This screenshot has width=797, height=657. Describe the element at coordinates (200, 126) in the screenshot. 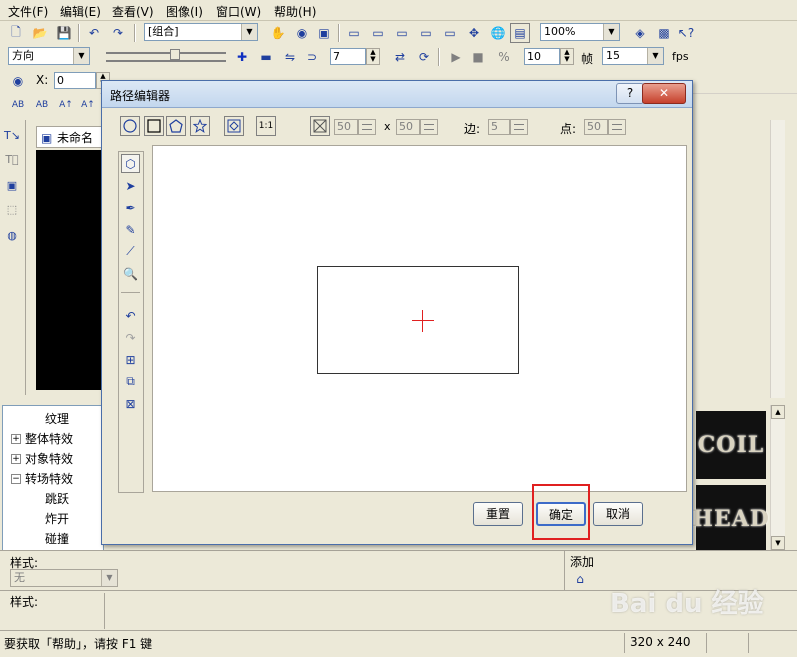

I see `star-tool-icon` at that location.